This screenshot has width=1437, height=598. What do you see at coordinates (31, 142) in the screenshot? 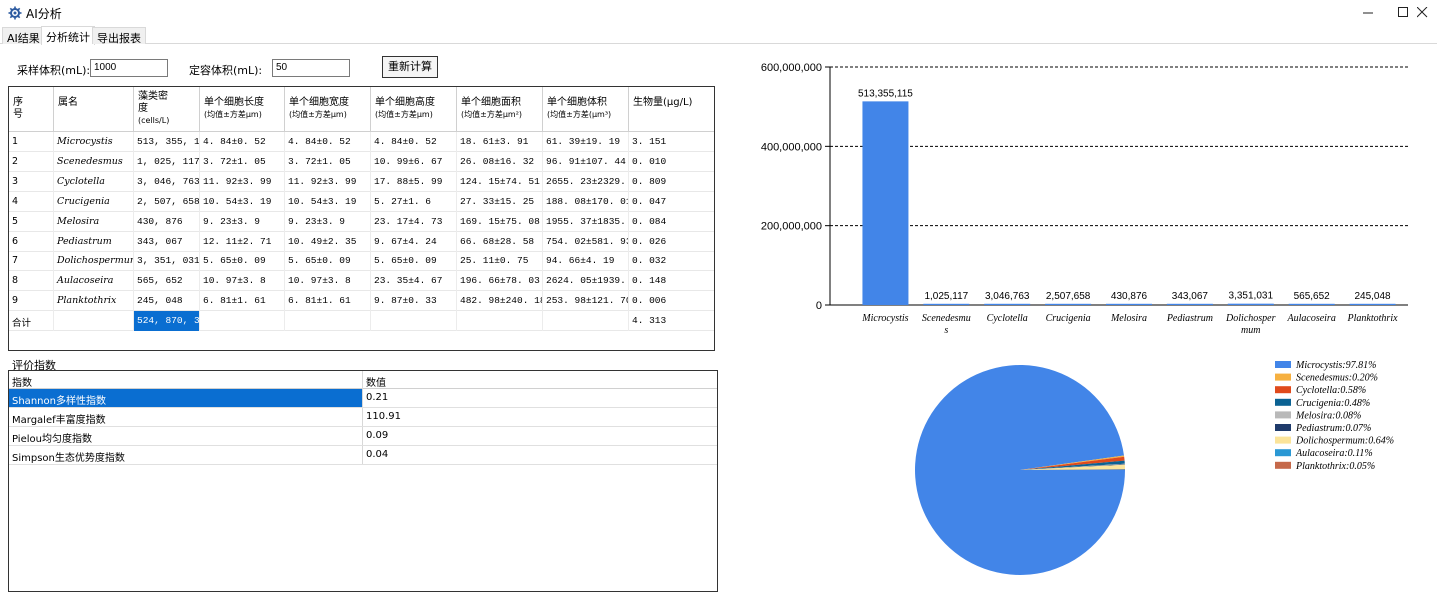
I see `cell-no: 1` at bounding box center [31, 142].